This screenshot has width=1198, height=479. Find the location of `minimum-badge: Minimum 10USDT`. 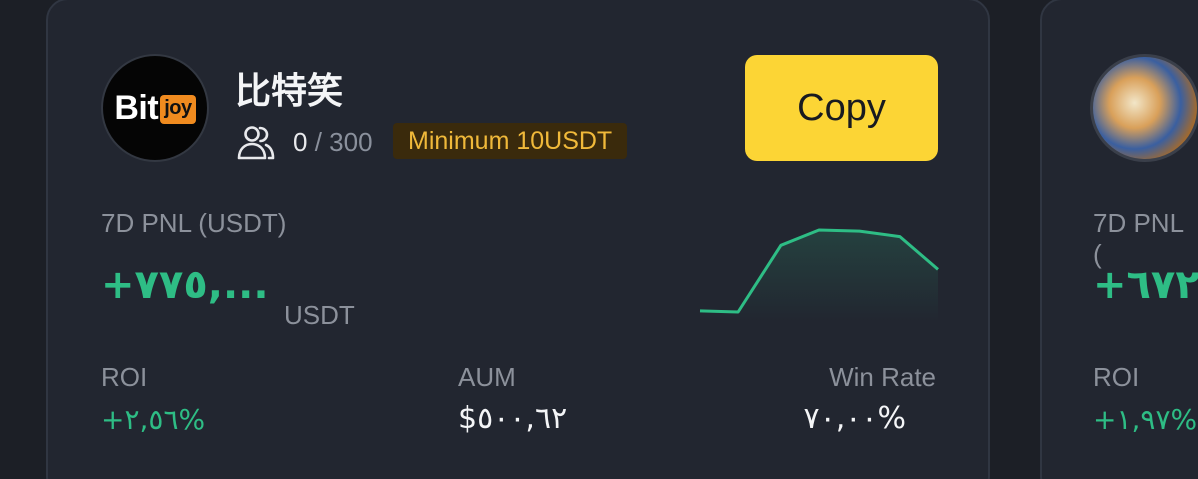

minimum-badge: Minimum 10USDT is located at coordinates (510, 141).